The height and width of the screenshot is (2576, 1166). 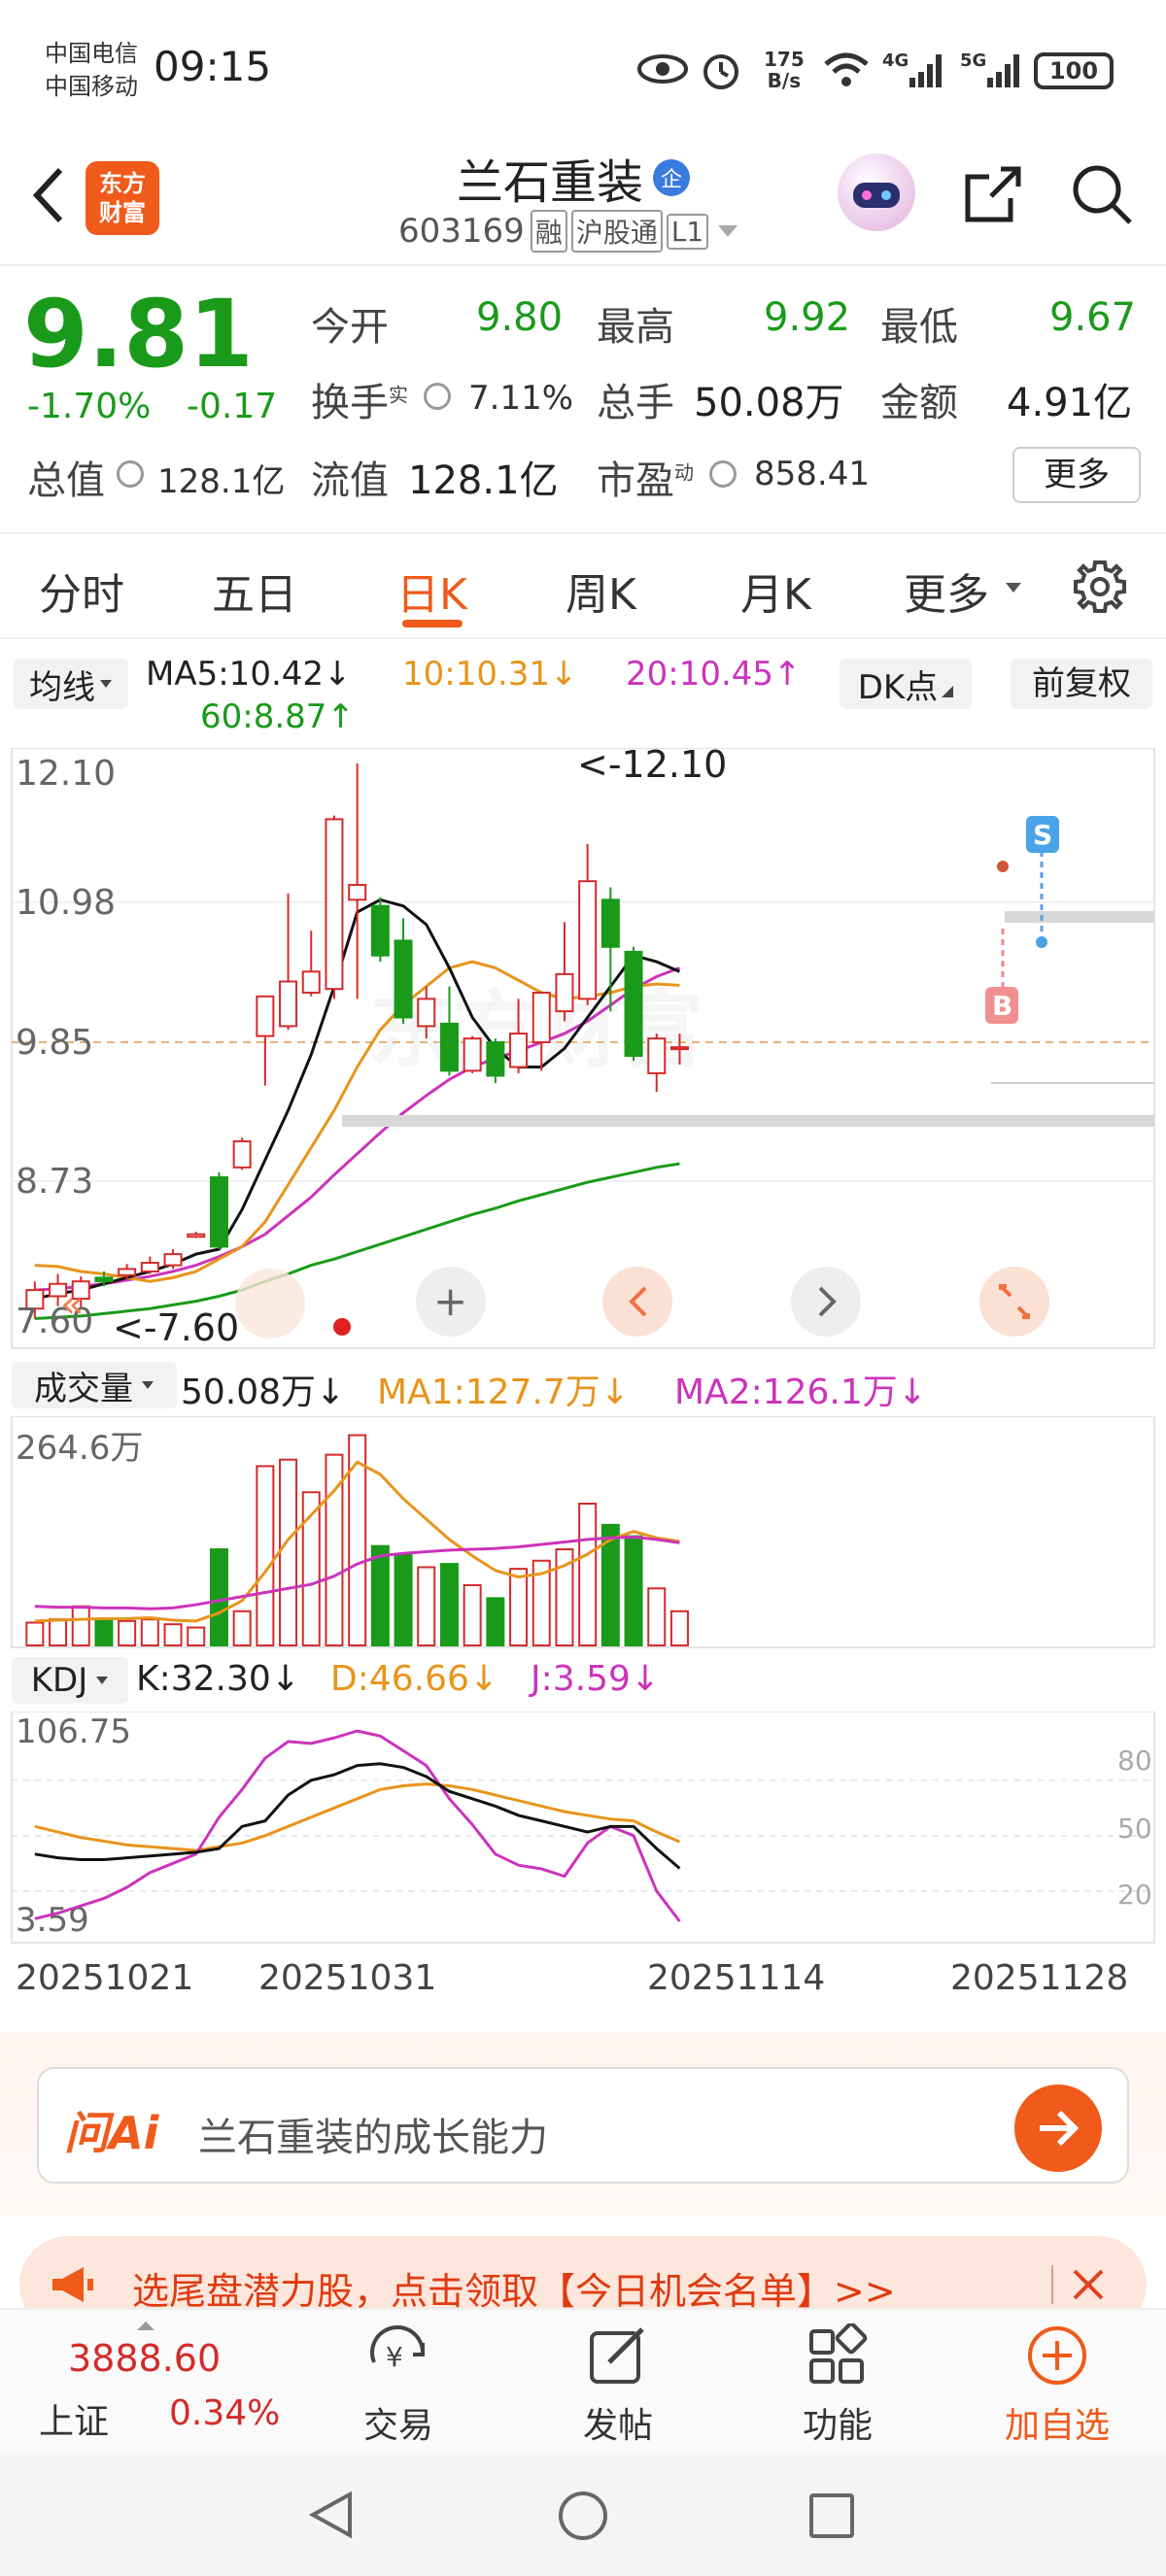 I want to click on system-recents-icon, so click(x=831, y=2515).